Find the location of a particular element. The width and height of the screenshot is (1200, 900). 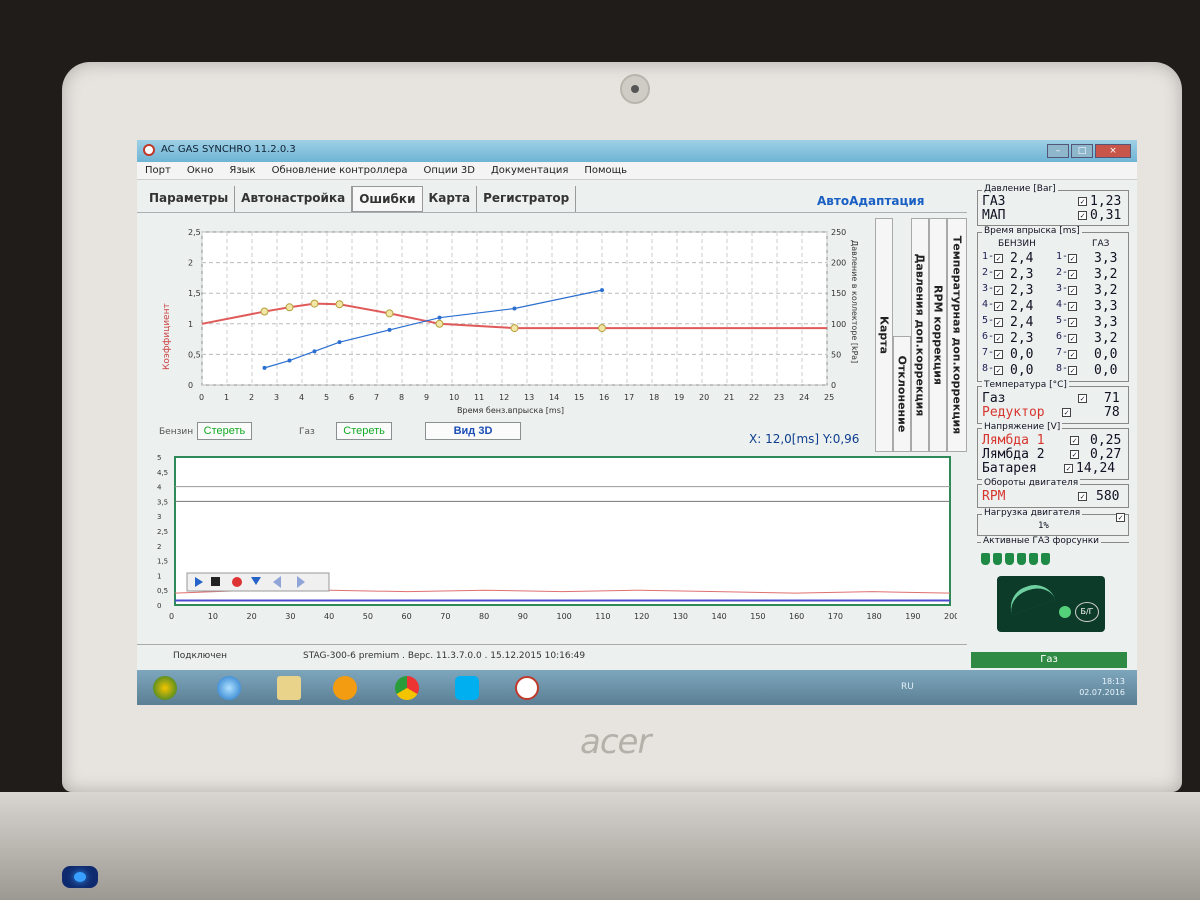

injection-row: 1- ✓ 2,4 1- ✓ 3,3 is located at coordinates (1054, 259).